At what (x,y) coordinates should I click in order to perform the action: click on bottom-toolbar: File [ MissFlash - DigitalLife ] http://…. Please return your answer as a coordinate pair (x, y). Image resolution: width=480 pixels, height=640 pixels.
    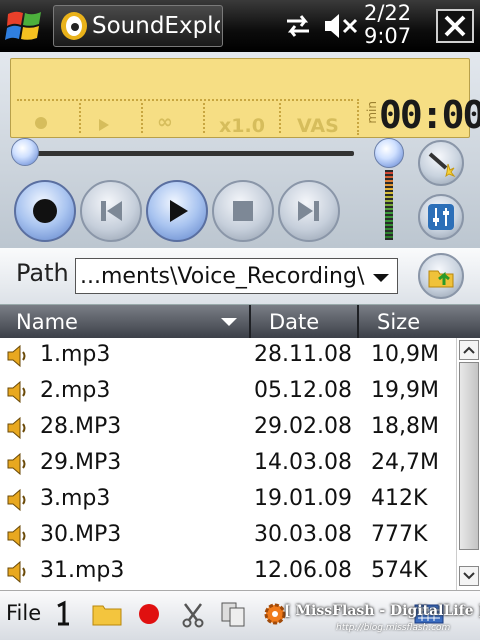
    Looking at the image, I should click on (240, 615).